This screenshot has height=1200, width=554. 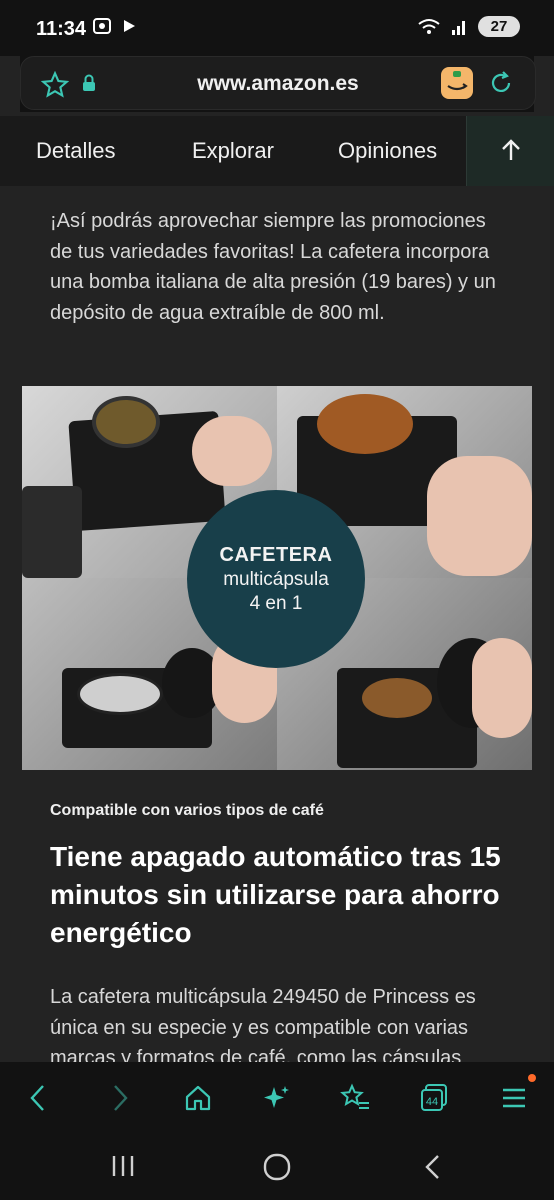 I want to click on url-field: www.amazon.es, so click(x=278, y=83).